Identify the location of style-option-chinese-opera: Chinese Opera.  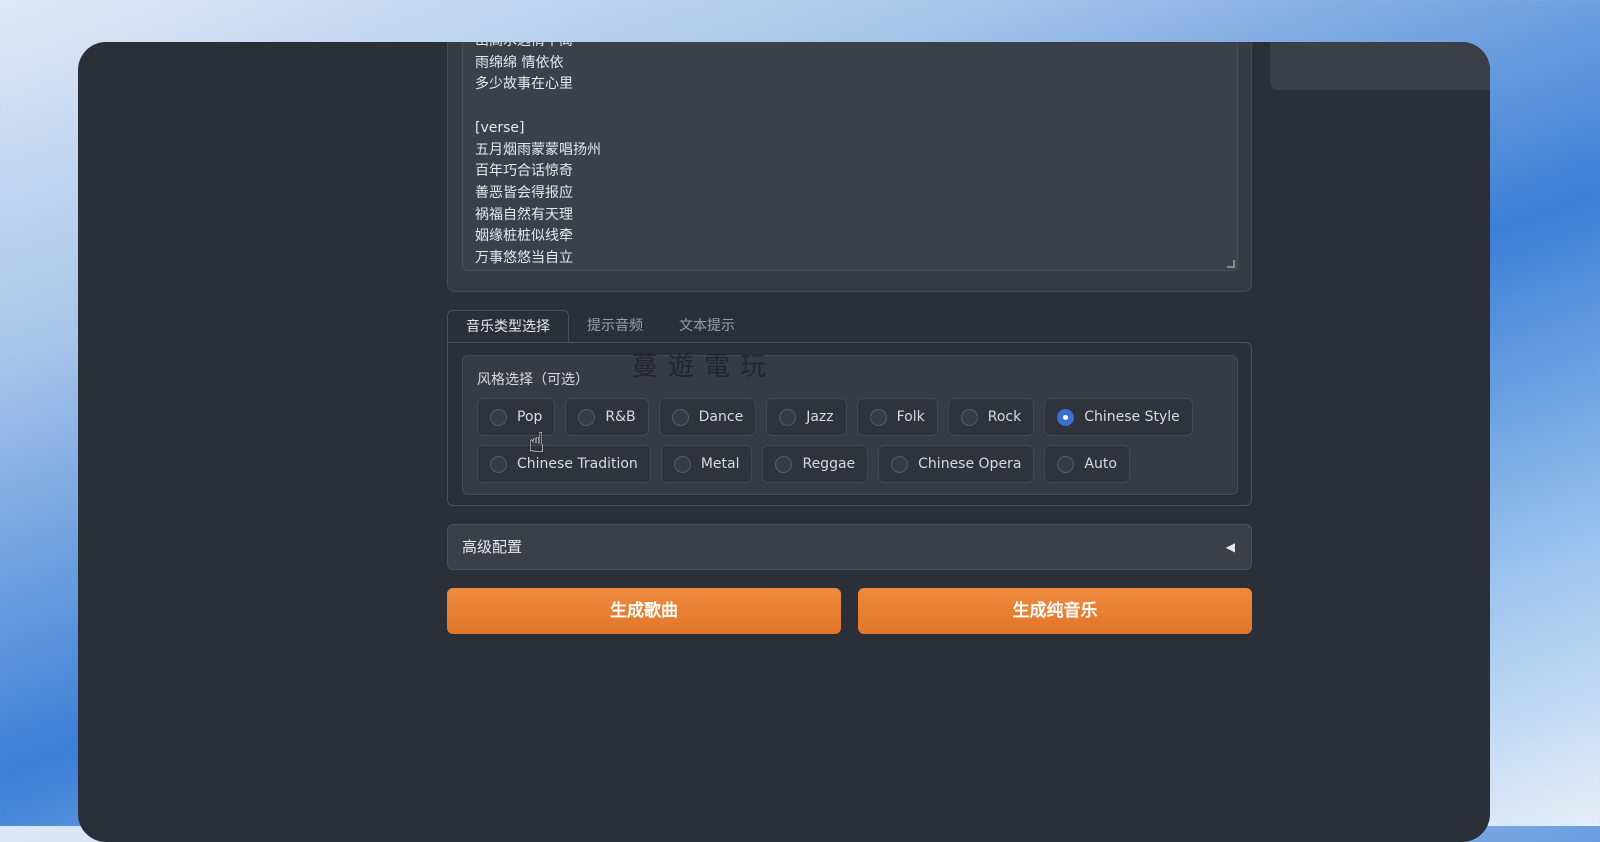
(956, 464).